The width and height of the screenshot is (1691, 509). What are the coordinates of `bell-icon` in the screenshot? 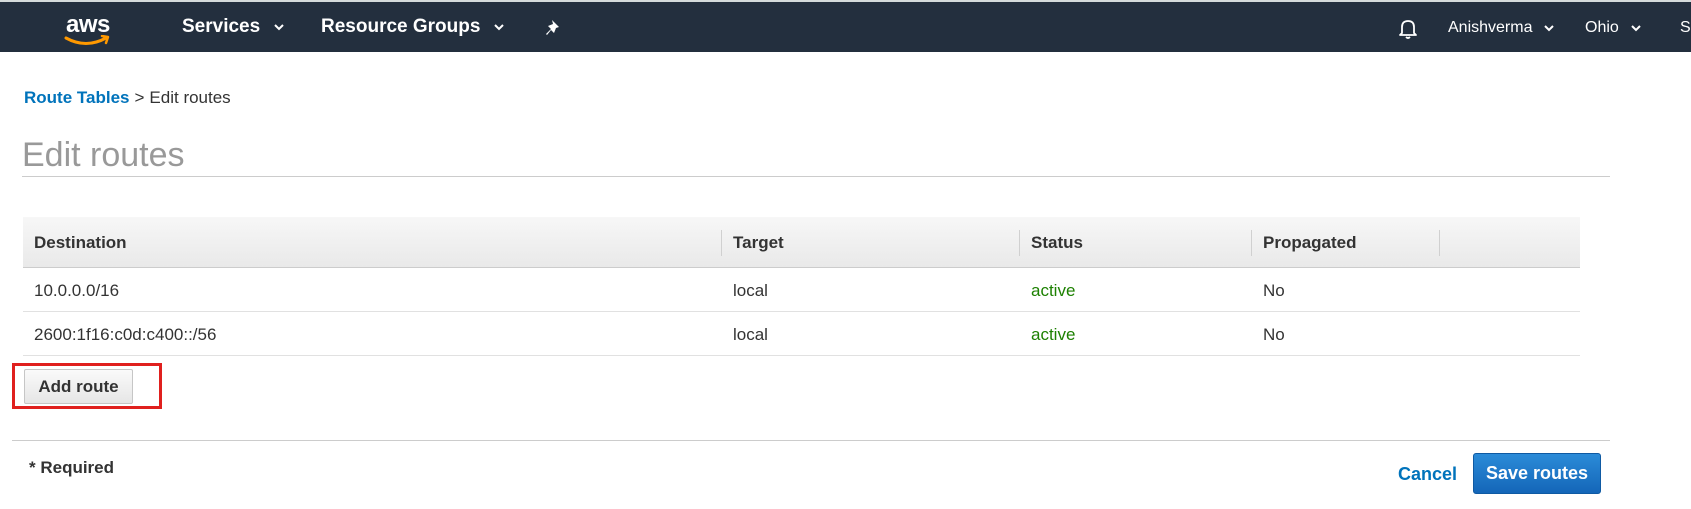 It's located at (1408, 28).